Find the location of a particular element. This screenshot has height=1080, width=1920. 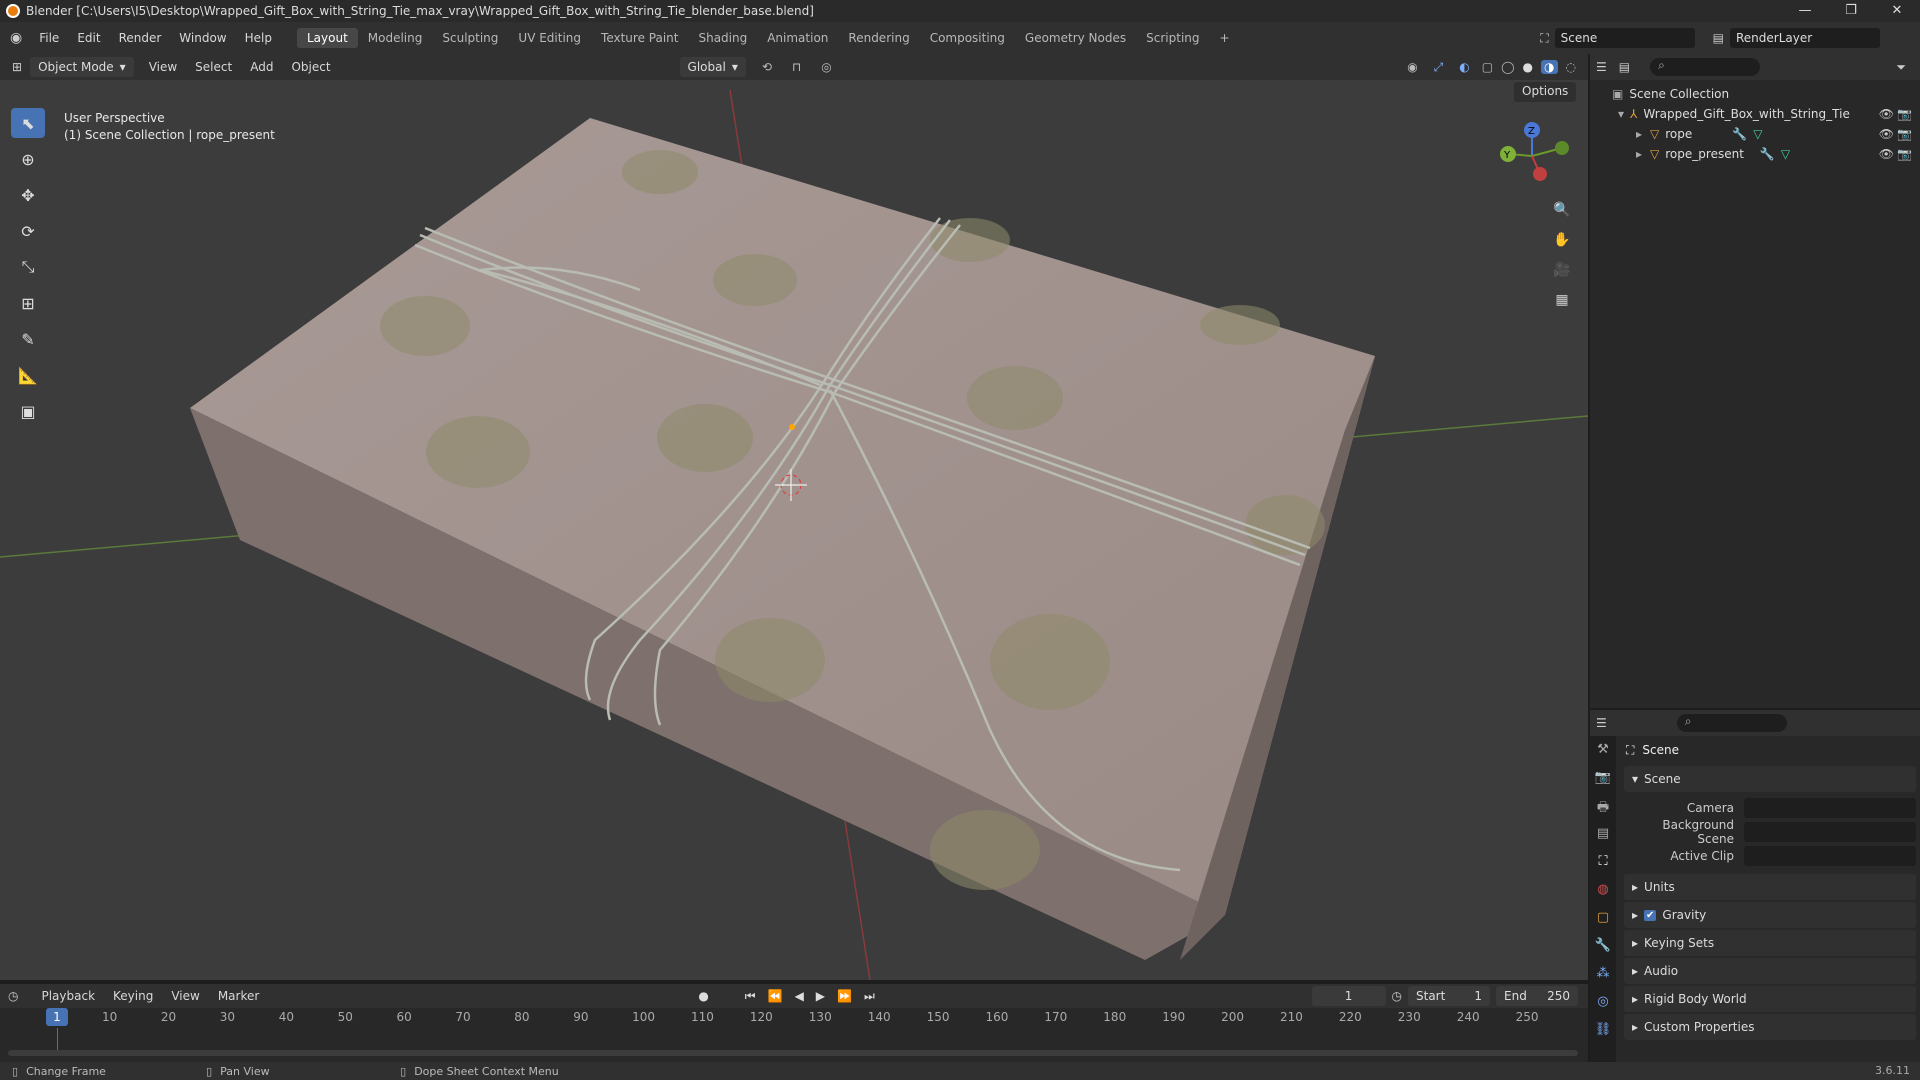

camera-view-icon: 🎥 is located at coordinates (1562, 270).